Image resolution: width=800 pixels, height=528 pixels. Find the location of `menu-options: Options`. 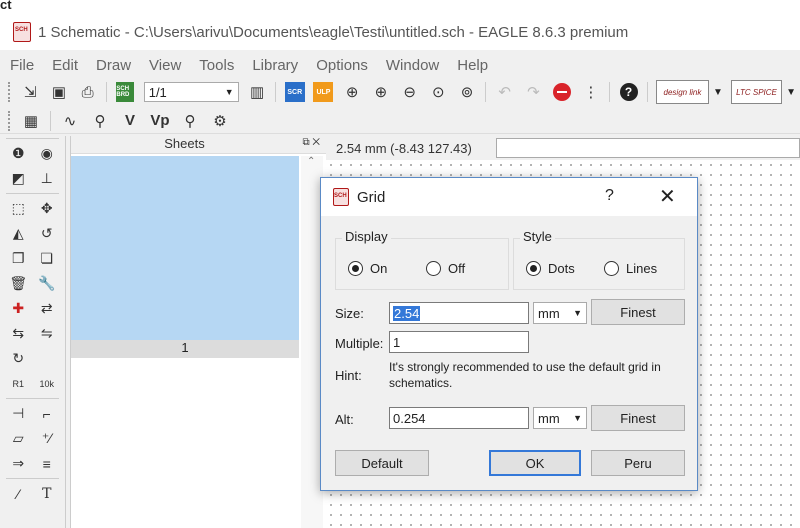

menu-options: Options is located at coordinates (341, 65).